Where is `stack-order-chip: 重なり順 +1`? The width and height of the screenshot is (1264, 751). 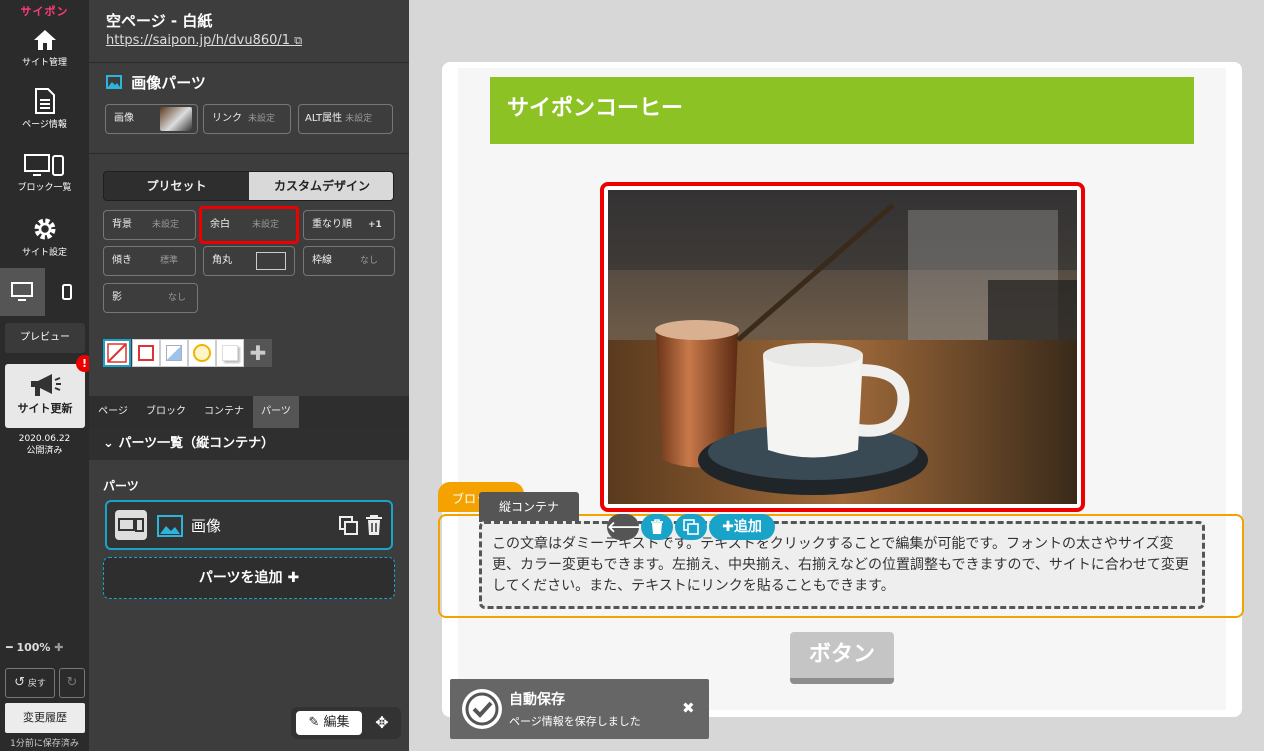 stack-order-chip: 重なり順 +1 is located at coordinates (349, 225).